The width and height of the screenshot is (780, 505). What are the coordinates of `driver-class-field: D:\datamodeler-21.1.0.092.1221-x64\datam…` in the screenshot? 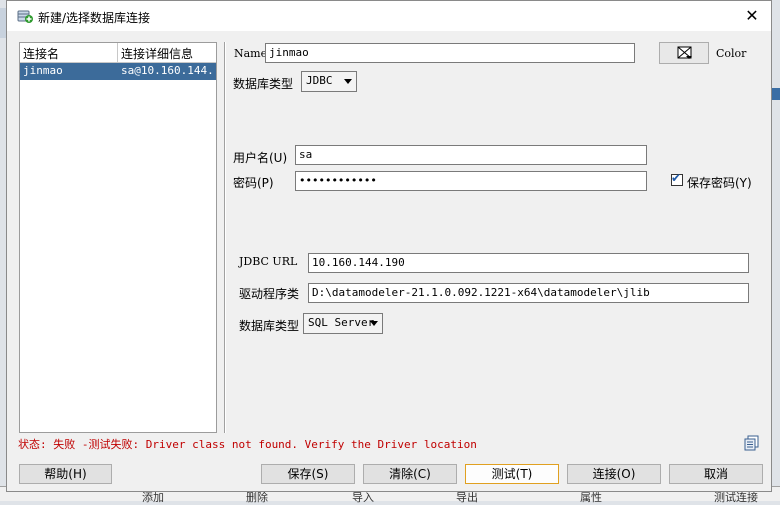 It's located at (528, 293).